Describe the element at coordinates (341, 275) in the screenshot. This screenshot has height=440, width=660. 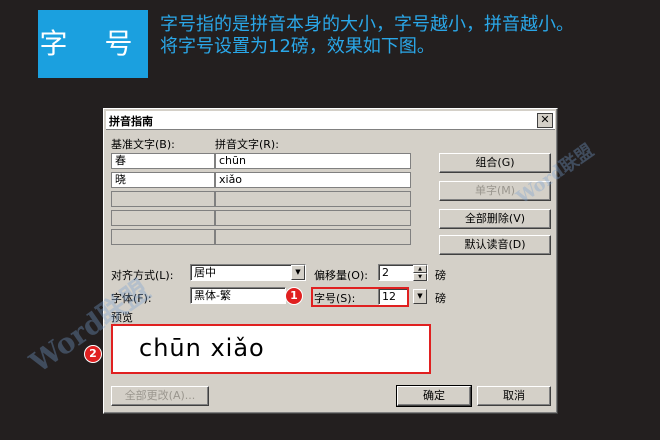
I see `offset-label: 偏移量(O):` at that location.